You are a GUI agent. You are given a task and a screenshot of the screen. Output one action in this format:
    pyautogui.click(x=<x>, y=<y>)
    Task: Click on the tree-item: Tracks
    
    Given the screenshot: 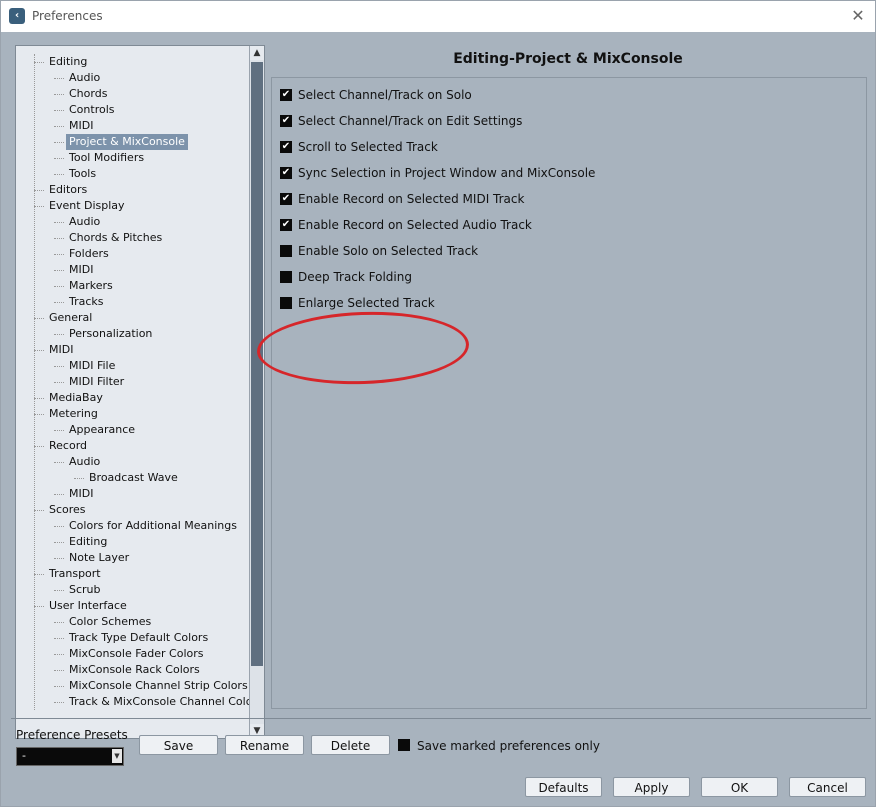 What is the action you would take?
    pyautogui.click(x=132, y=302)
    